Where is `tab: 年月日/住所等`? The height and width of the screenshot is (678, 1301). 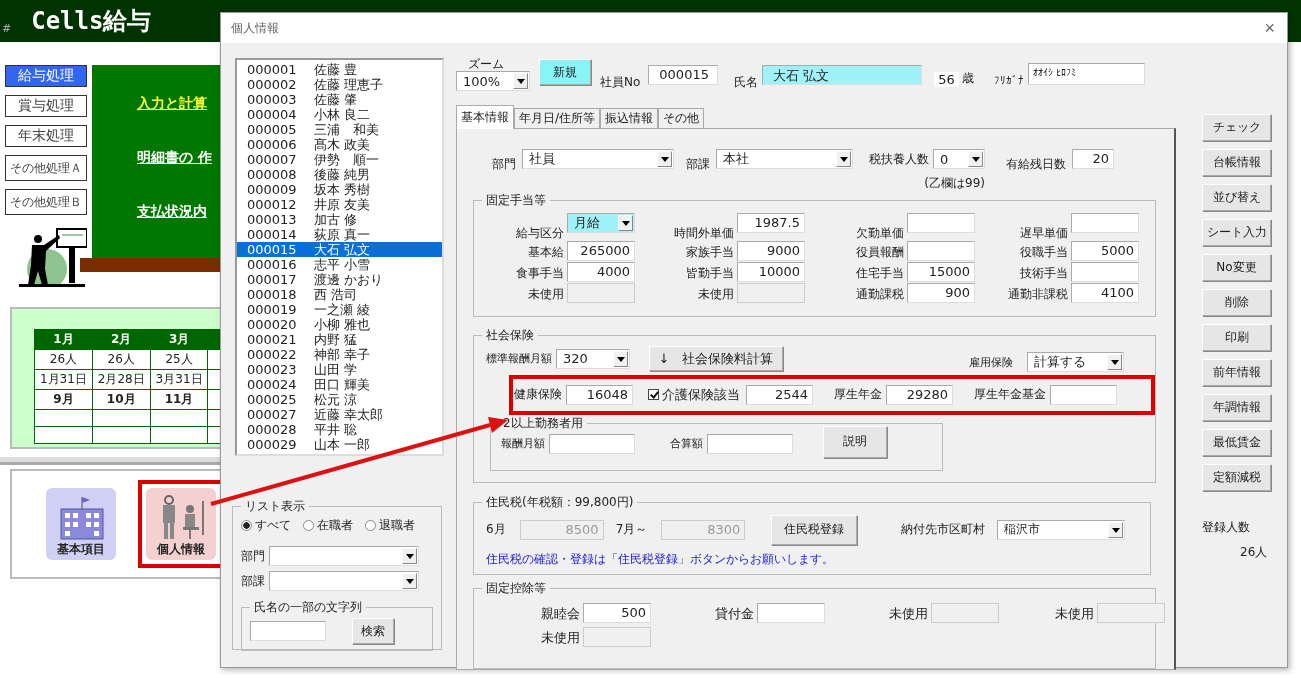 tab: 年月日/住所等 is located at coordinates (557, 118).